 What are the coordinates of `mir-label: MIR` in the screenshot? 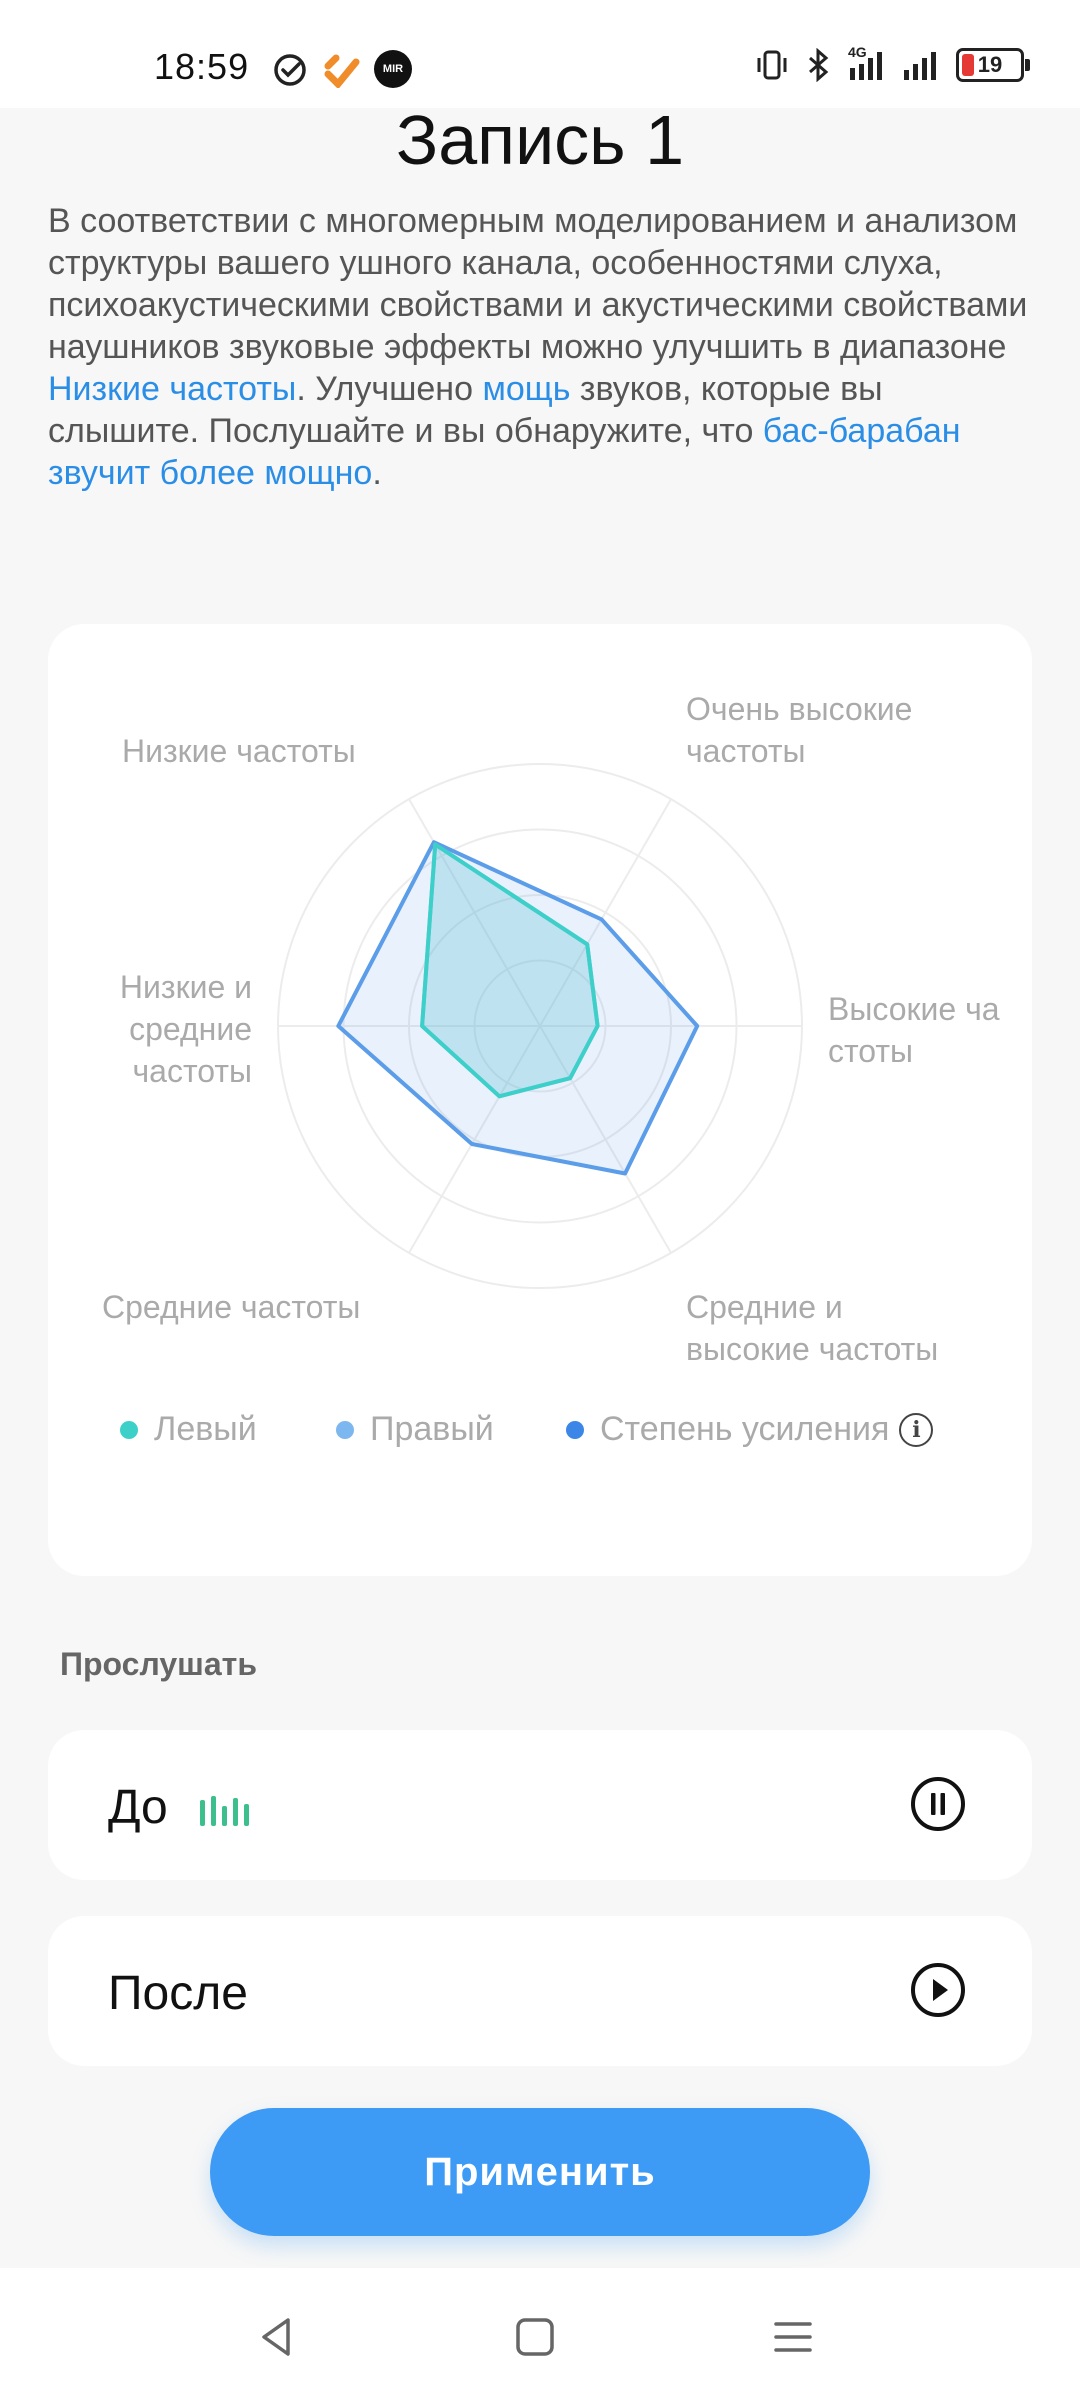 It's located at (393, 69).